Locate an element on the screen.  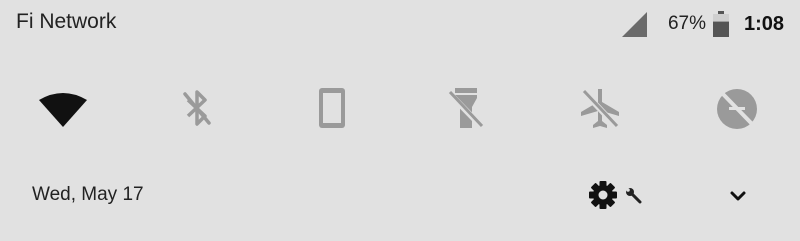
tile-airplane-mode is located at coordinates (600, 108).